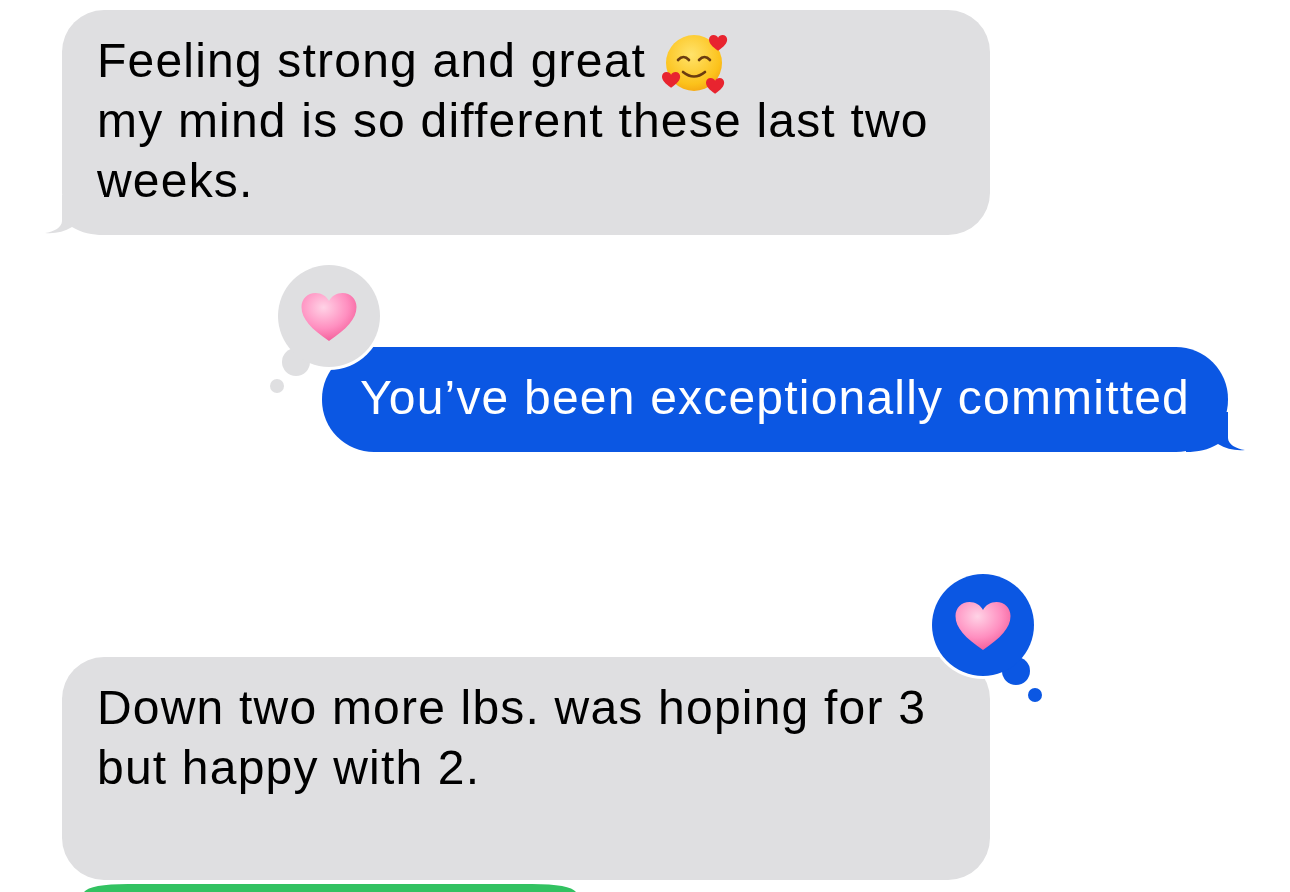 The width and height of the screenshot is (1290, 892). Describe the element at coordinates (986, 637) in the screenshot. I see `heart-reaction-icon` at that location.